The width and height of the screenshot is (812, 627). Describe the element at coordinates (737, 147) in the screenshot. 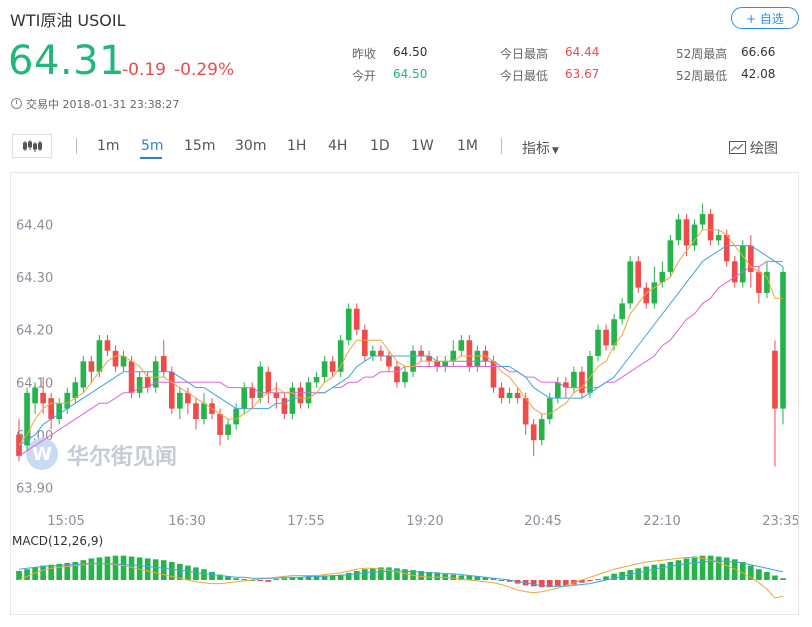

I see `chart-draw-icon` at that location.